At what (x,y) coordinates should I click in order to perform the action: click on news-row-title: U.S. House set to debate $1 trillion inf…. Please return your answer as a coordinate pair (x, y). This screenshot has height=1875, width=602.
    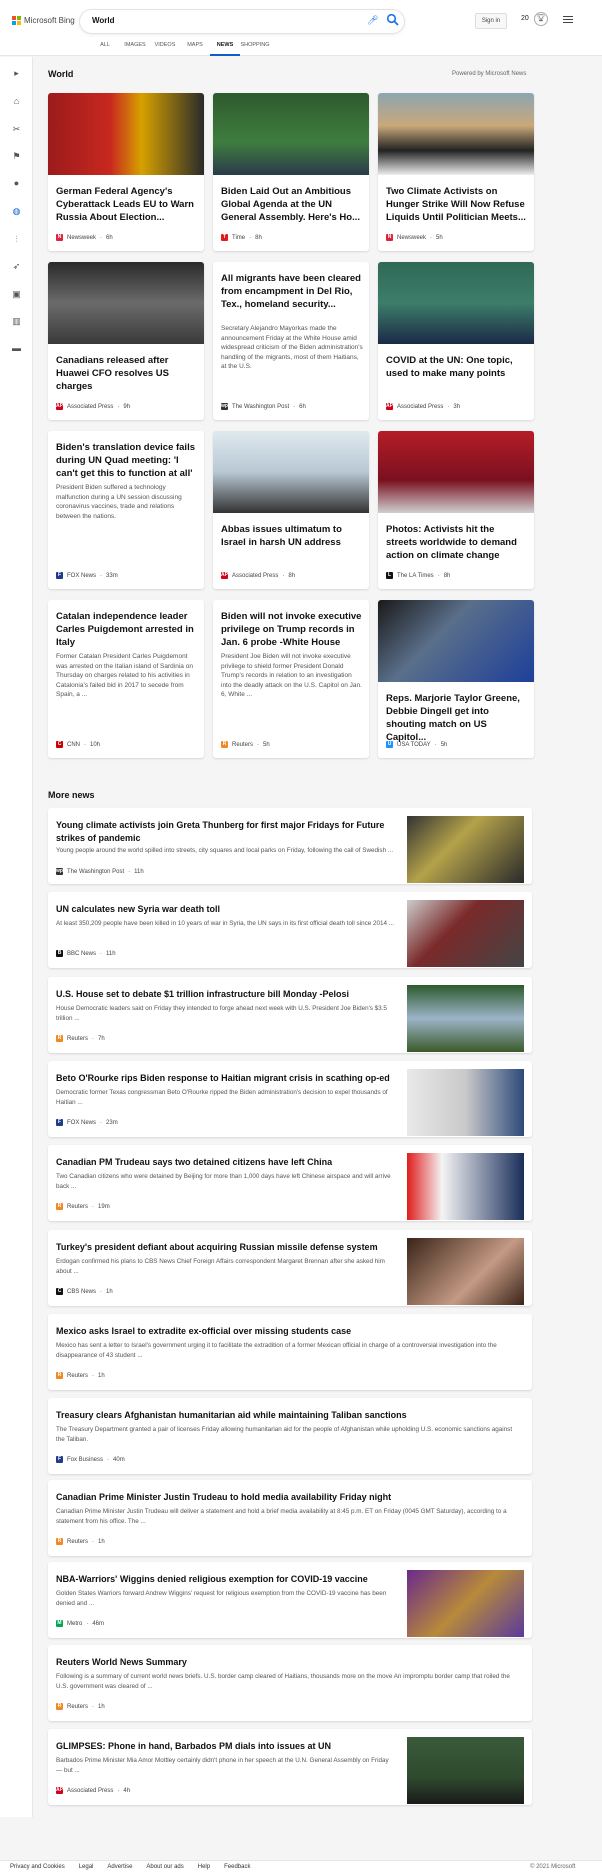
    Looking at the image, I should click on (226, 994).